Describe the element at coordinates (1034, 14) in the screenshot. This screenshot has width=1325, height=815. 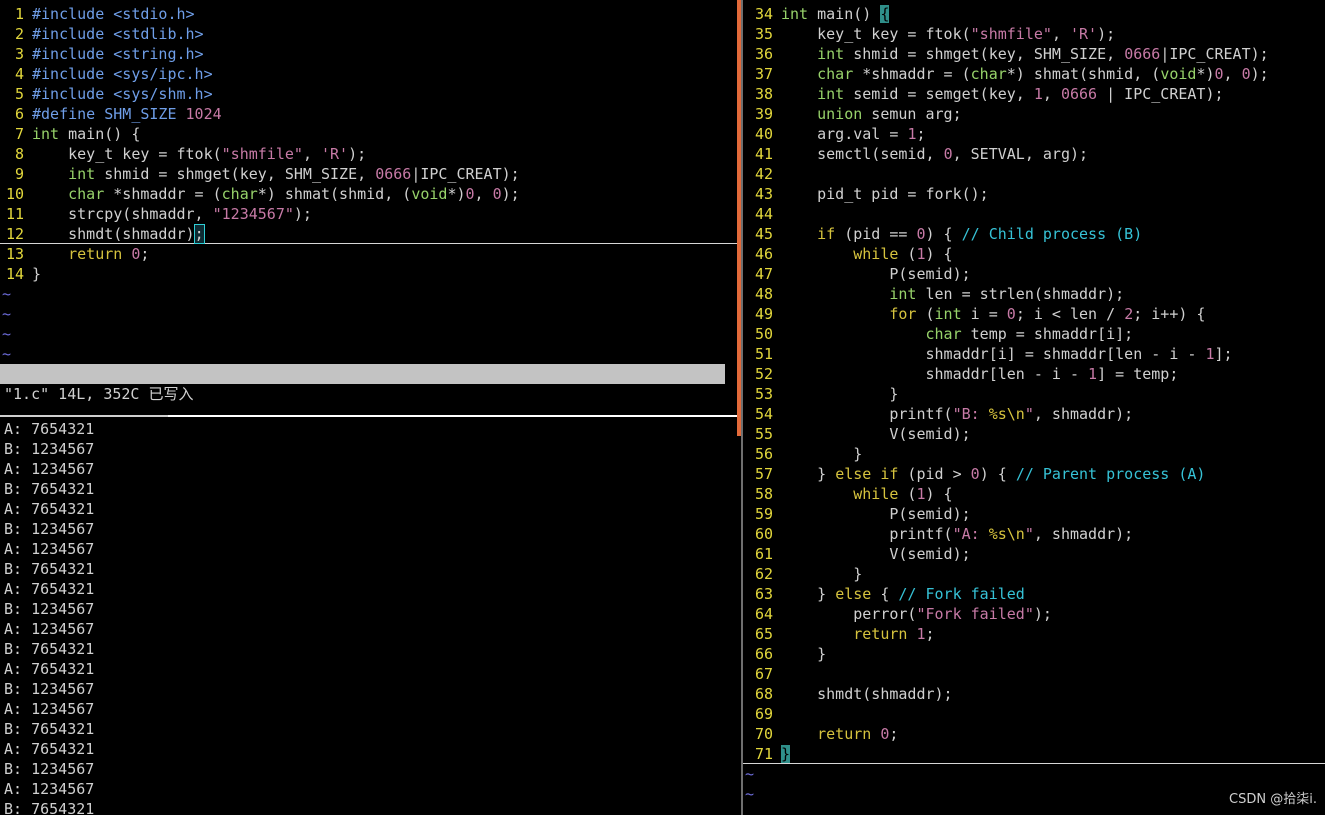
I see `code-line: 34 int main() {` at that location.